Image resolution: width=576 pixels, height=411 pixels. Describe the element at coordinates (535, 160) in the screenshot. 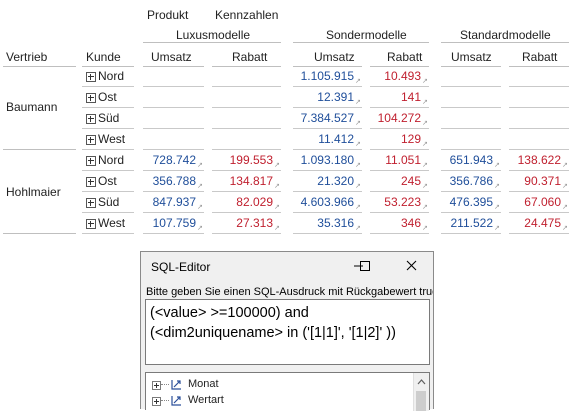

I see `table-cell-rabatt: 138.622` at that location.